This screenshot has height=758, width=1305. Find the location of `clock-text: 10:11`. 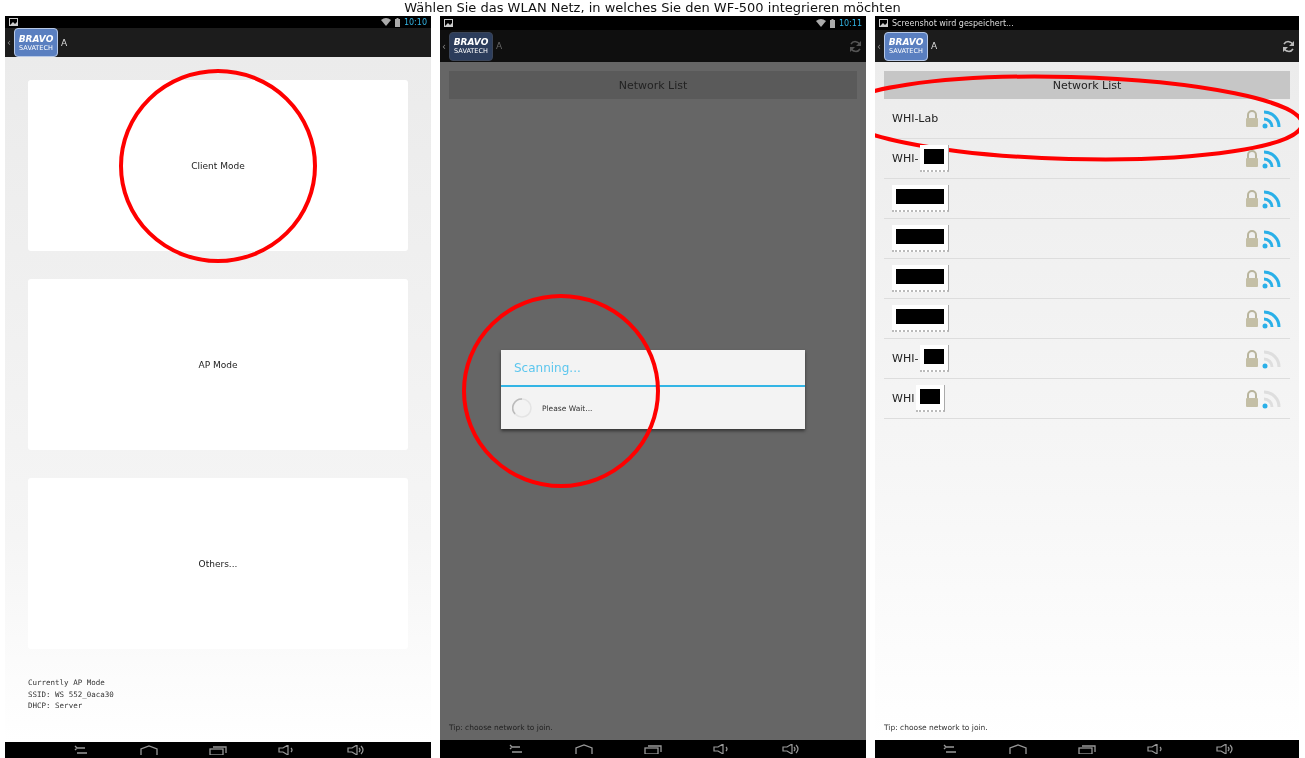

clock-text: 10:11 is located at coordinates (850, 23).